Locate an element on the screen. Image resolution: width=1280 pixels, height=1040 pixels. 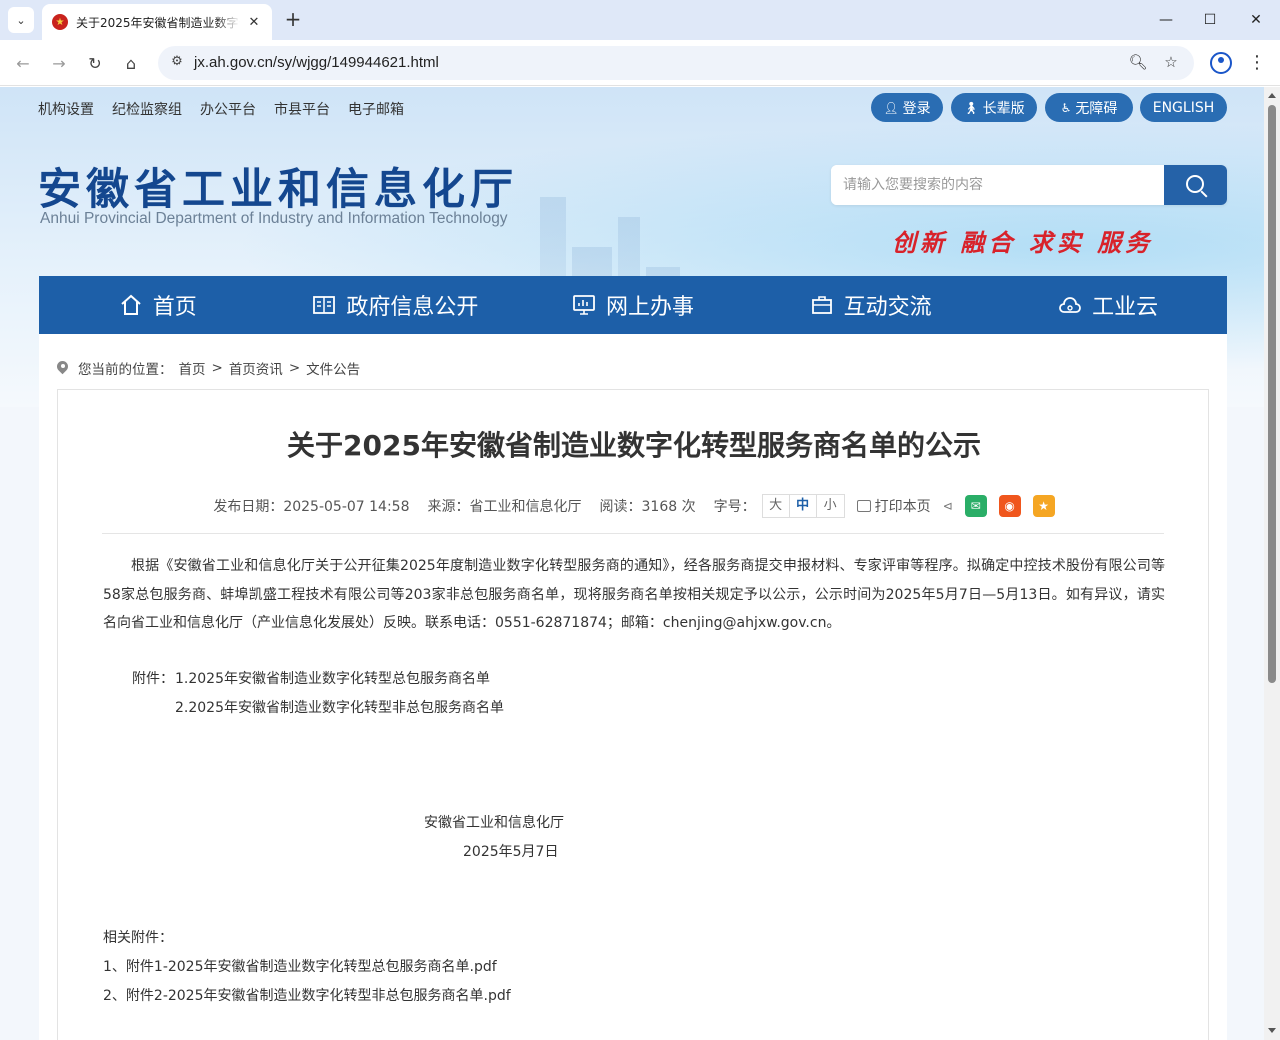
scrollbar-thumb is located at coordinates (1272, 394).